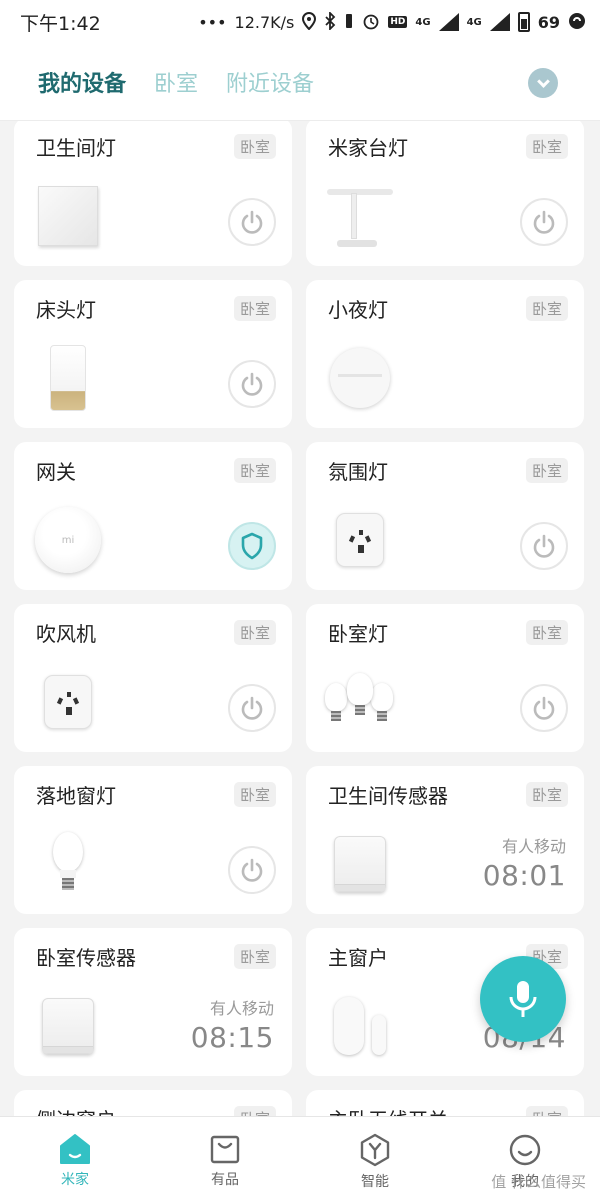  Describe the element at coordinates (66, 310) in the screenshot. I see `device-name: 床头灯` at that location.